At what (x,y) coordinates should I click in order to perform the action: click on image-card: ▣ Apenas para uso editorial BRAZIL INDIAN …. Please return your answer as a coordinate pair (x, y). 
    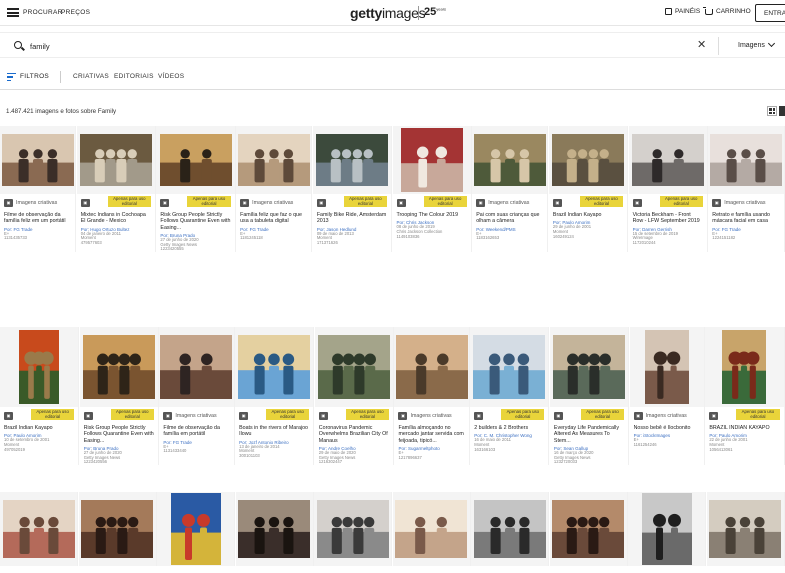
    Looking at the image, I should click on (745, 396).